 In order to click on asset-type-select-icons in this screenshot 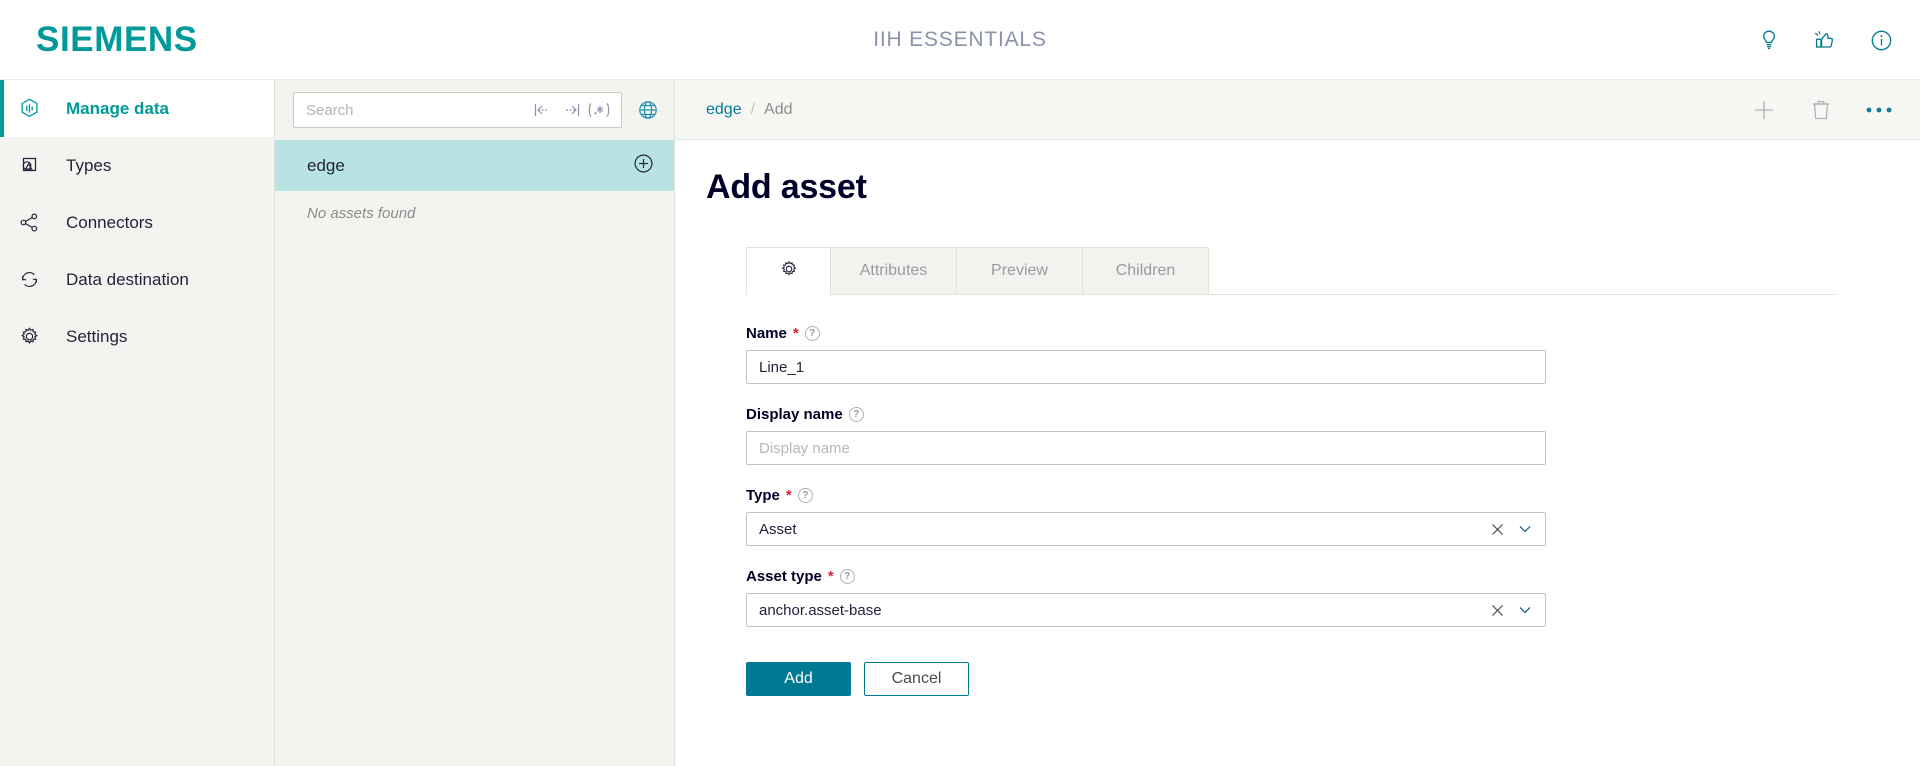, I will do `click(1513, 610)`.